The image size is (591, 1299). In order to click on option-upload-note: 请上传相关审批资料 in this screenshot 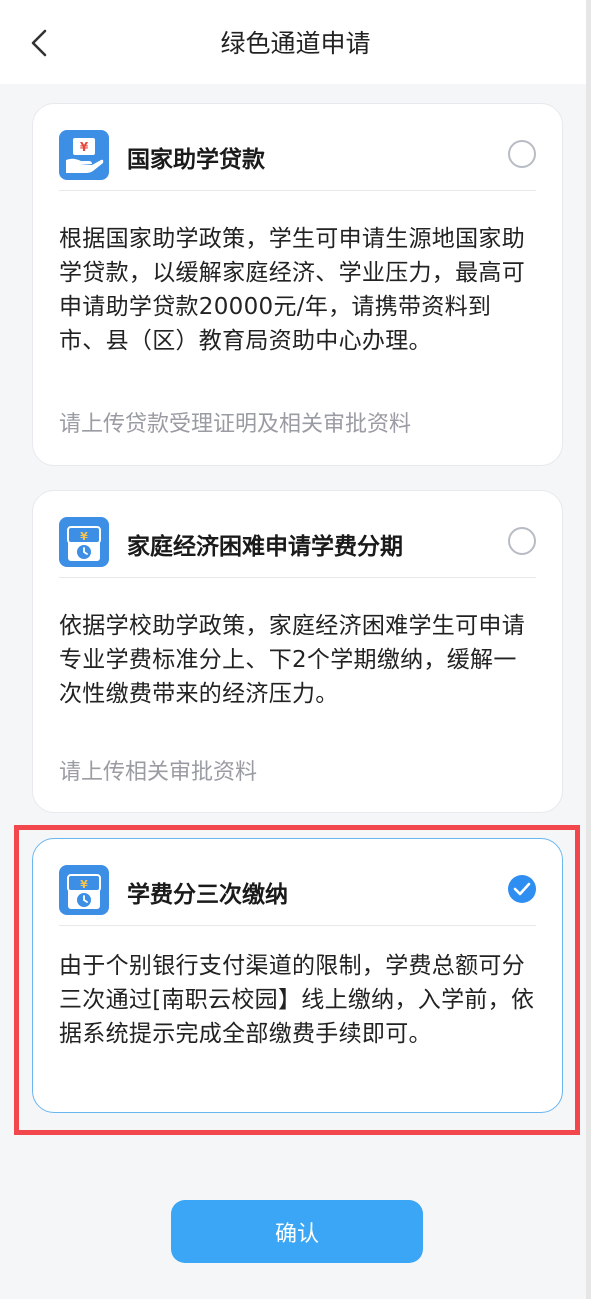, I will do `click(158, 772)`.